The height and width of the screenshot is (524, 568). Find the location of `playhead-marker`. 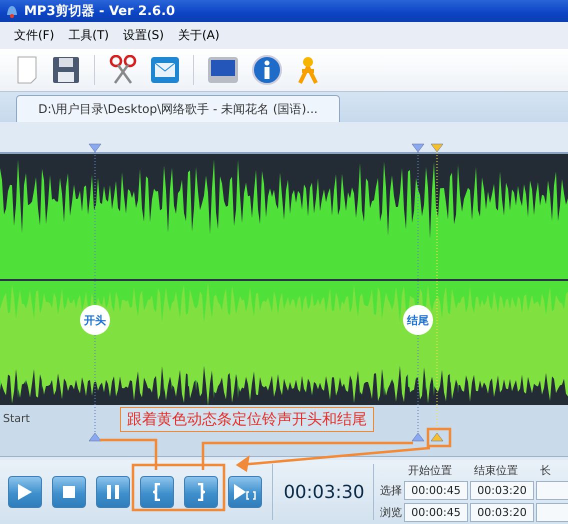

playhead-marker is located at coordinates (437, 437).